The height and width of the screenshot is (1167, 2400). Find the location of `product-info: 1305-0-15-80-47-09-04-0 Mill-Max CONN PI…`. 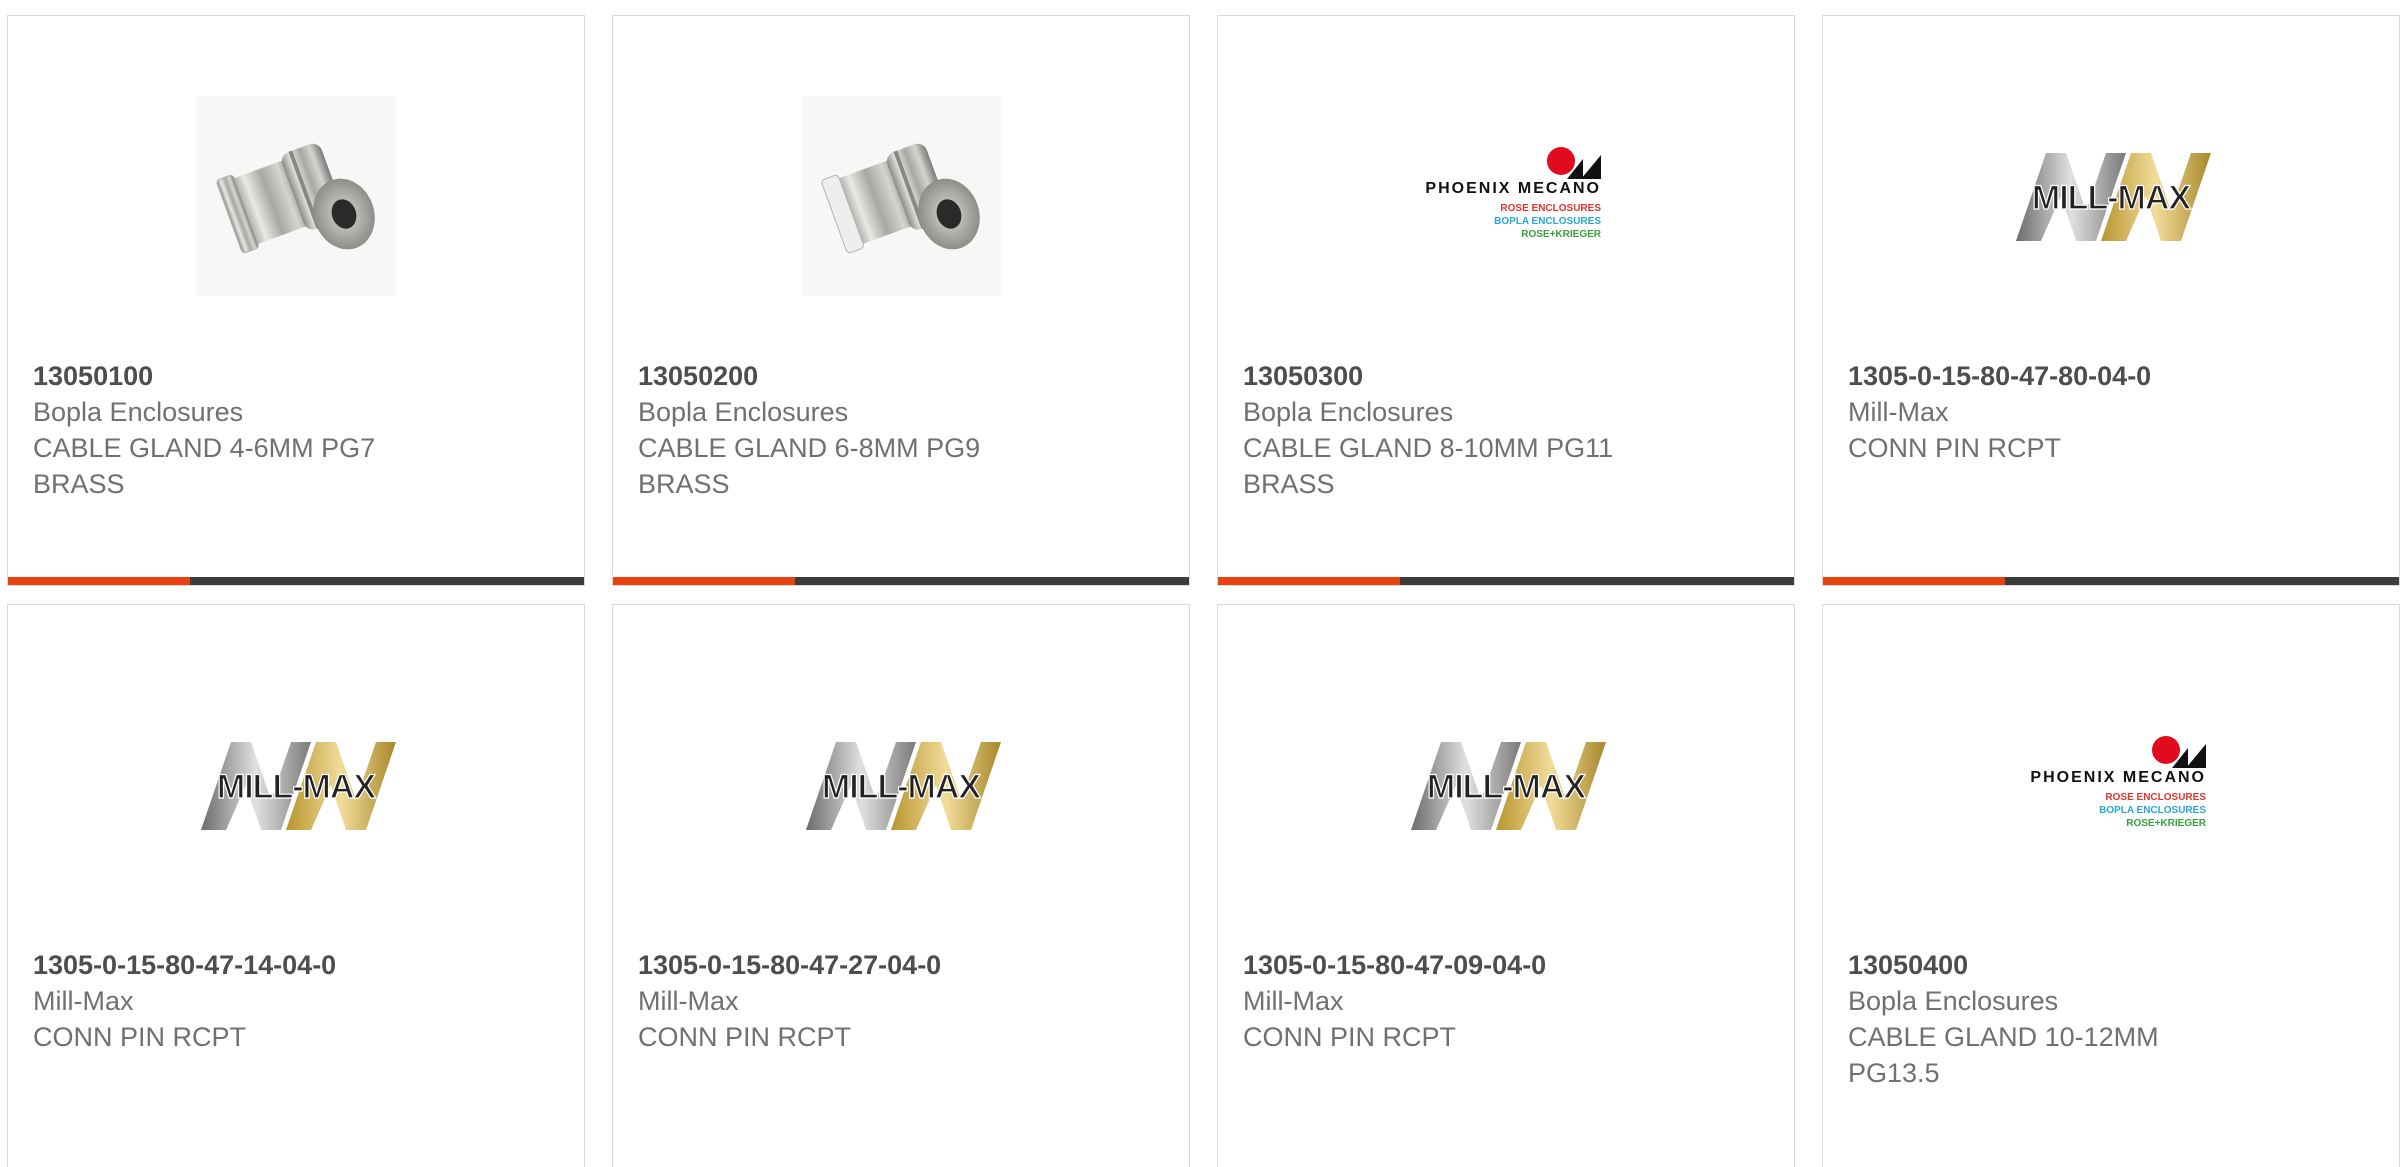

product-info: 1305-0-15-80-47-09-04-0 Mill-Max CONN PI… is located at coordinates (1506, 1001).